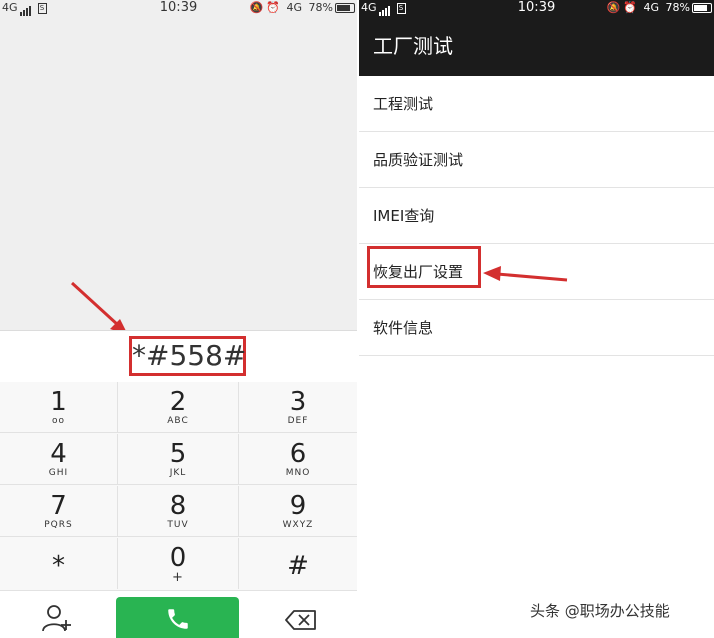  I want to click on key-7: 7 PQRS, so click(59, 511).